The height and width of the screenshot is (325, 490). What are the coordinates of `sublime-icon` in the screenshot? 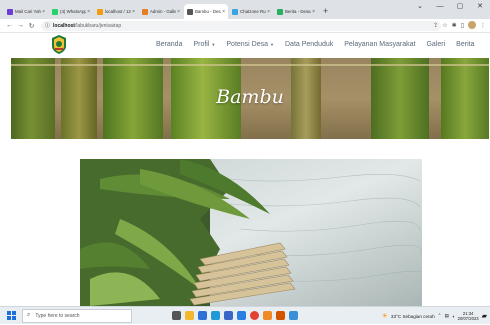 It's located at (280, 315).